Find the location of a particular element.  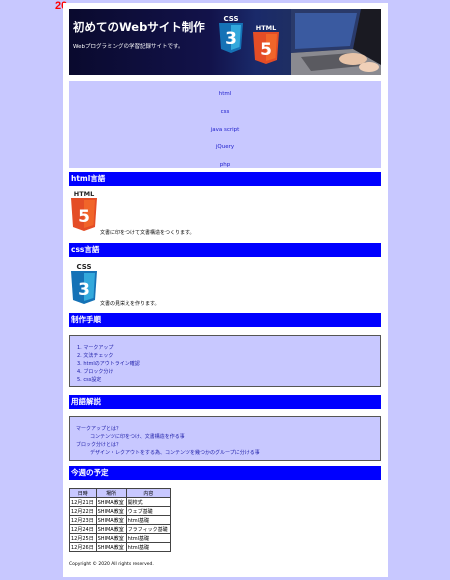

table-row: 12月26日 SHIMA教室 html基礎 is located at coordinates (120, 547).